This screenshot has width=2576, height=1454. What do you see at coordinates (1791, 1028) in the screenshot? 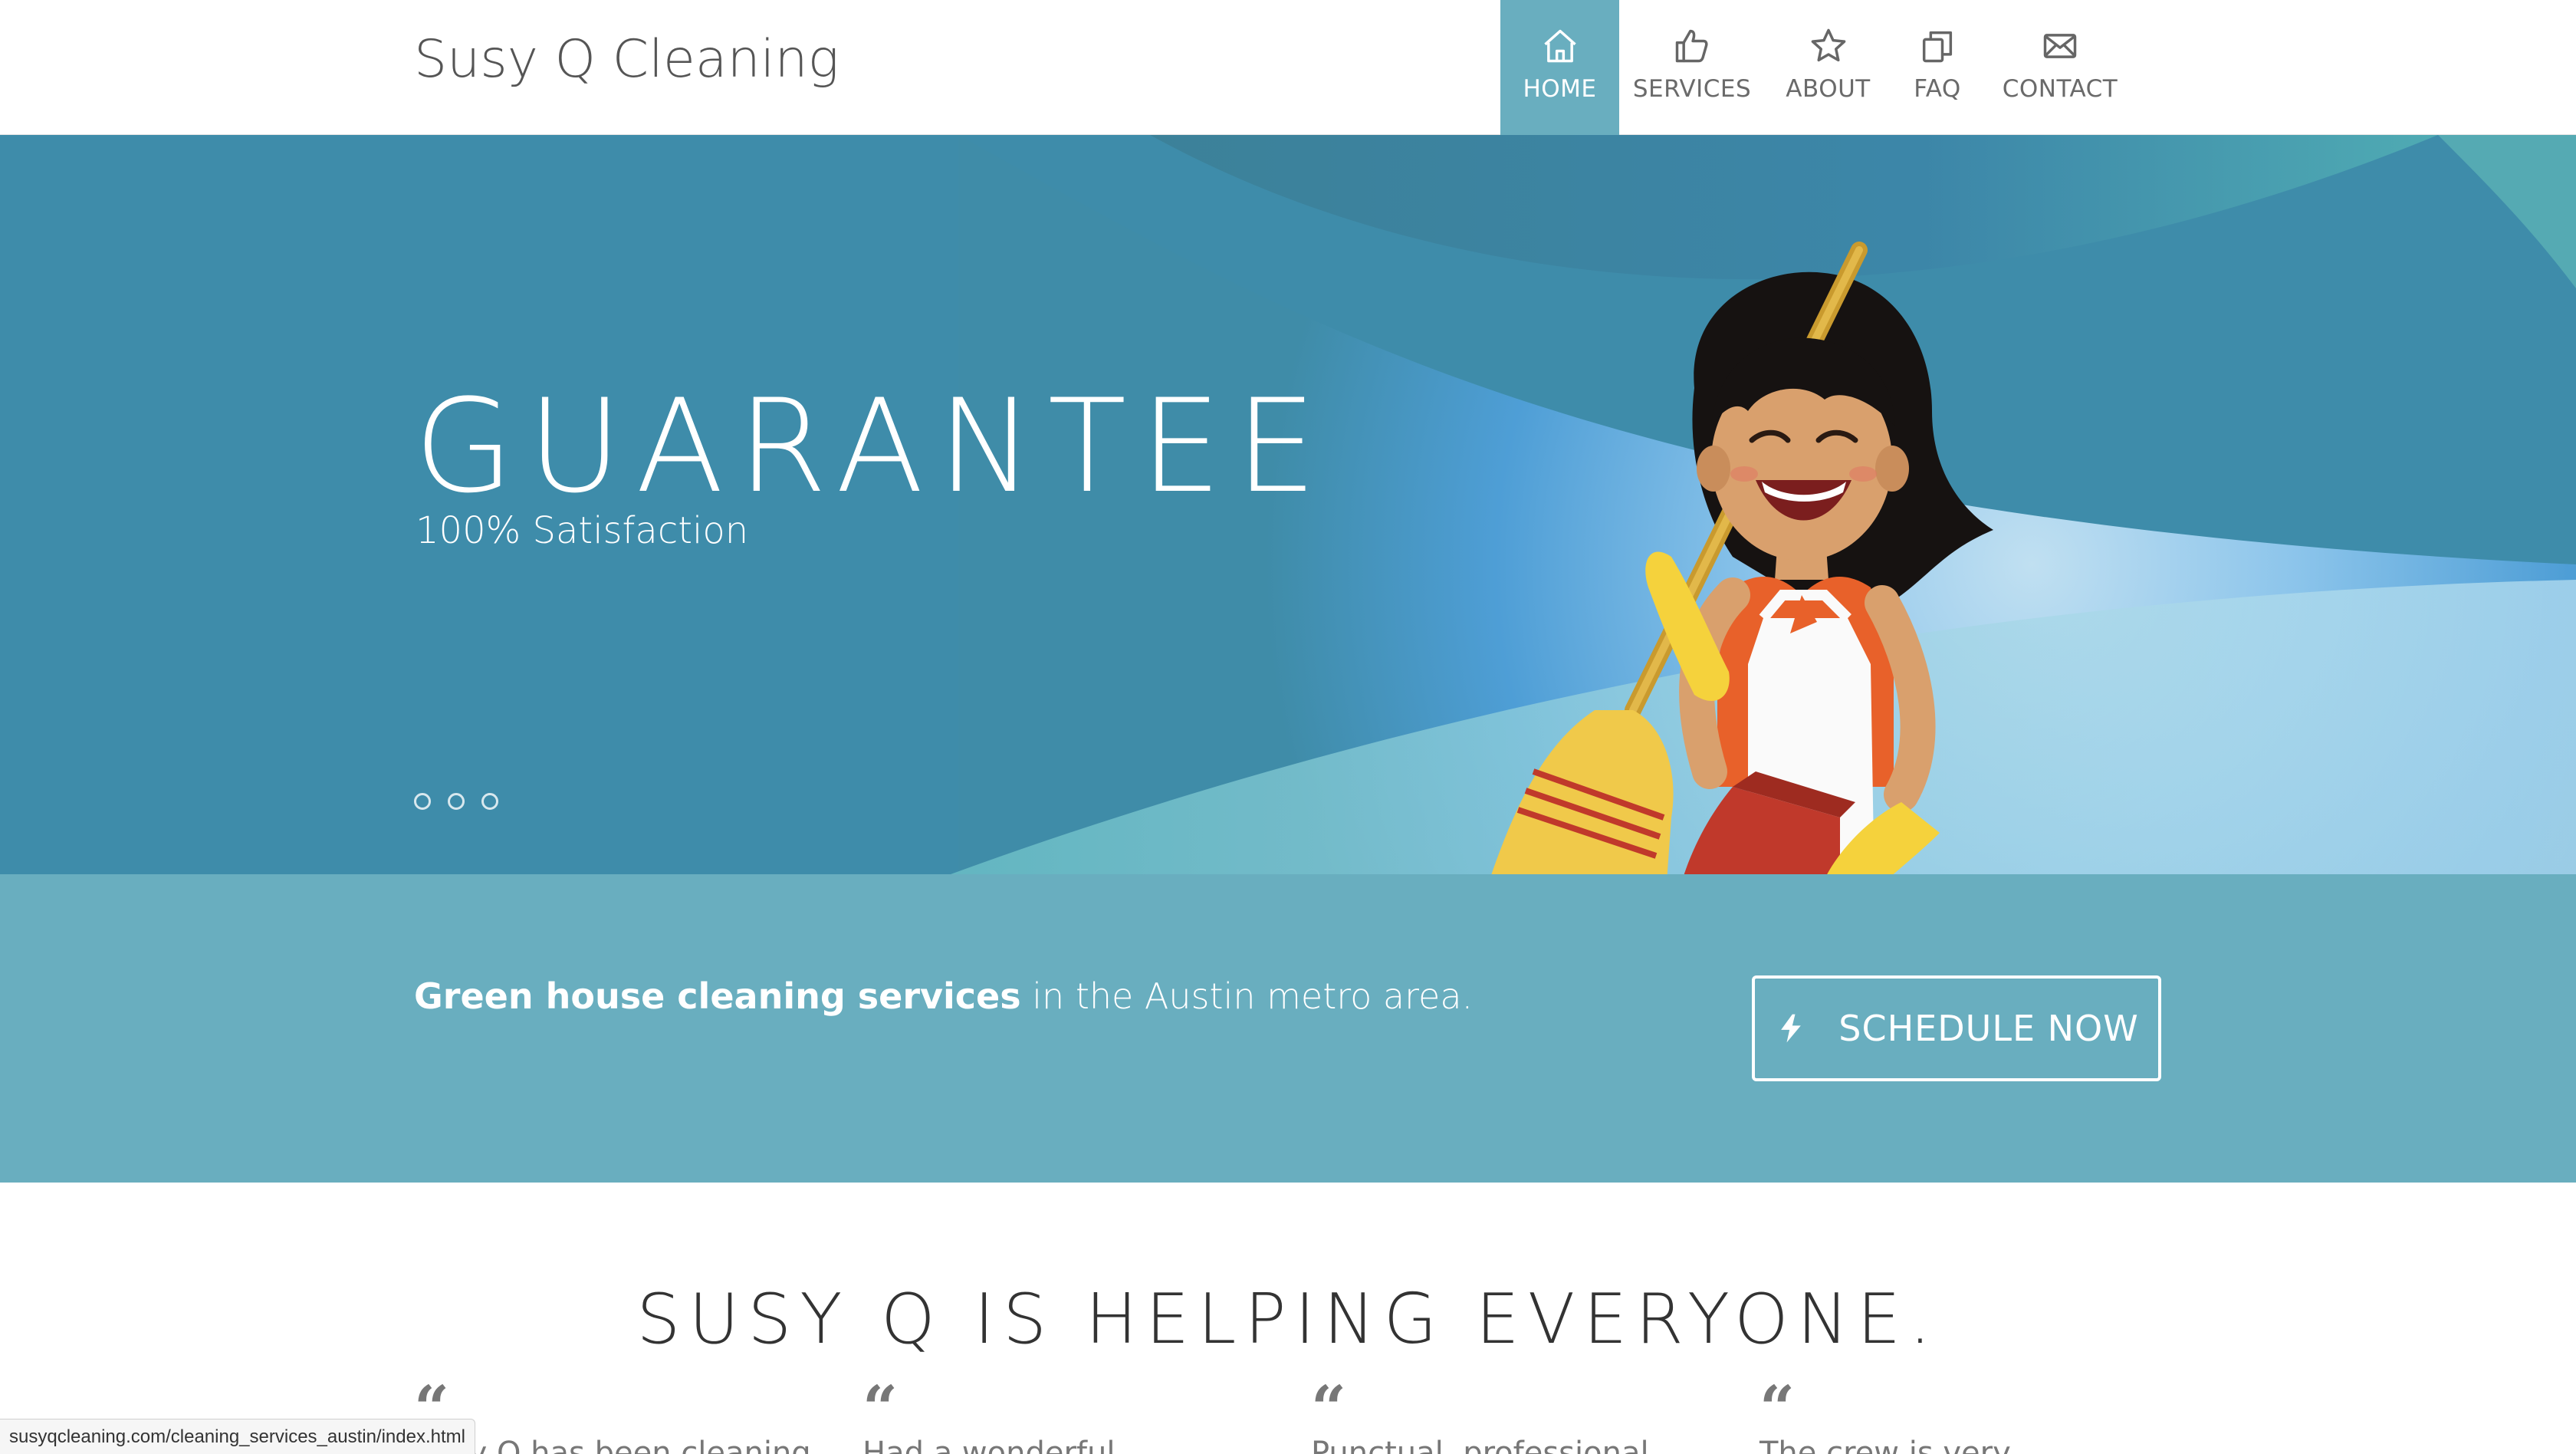
I see `bolt-icon` at bounding box center [1791, 1028].